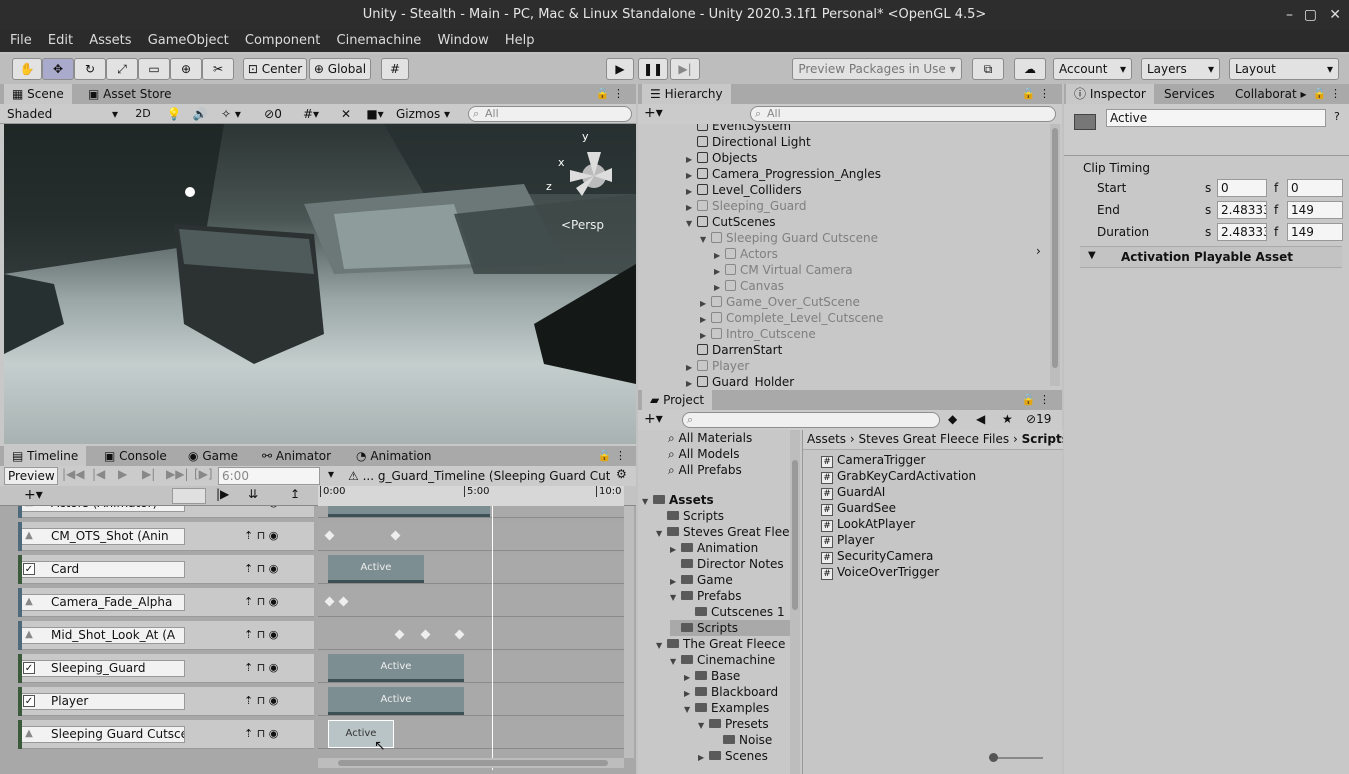 This screenshot has width=1349, height=774. What do you see at coordinates (375, 114) in the screenshot?
I see `camera-icon: ■▾` at bounding box center [375, 114].